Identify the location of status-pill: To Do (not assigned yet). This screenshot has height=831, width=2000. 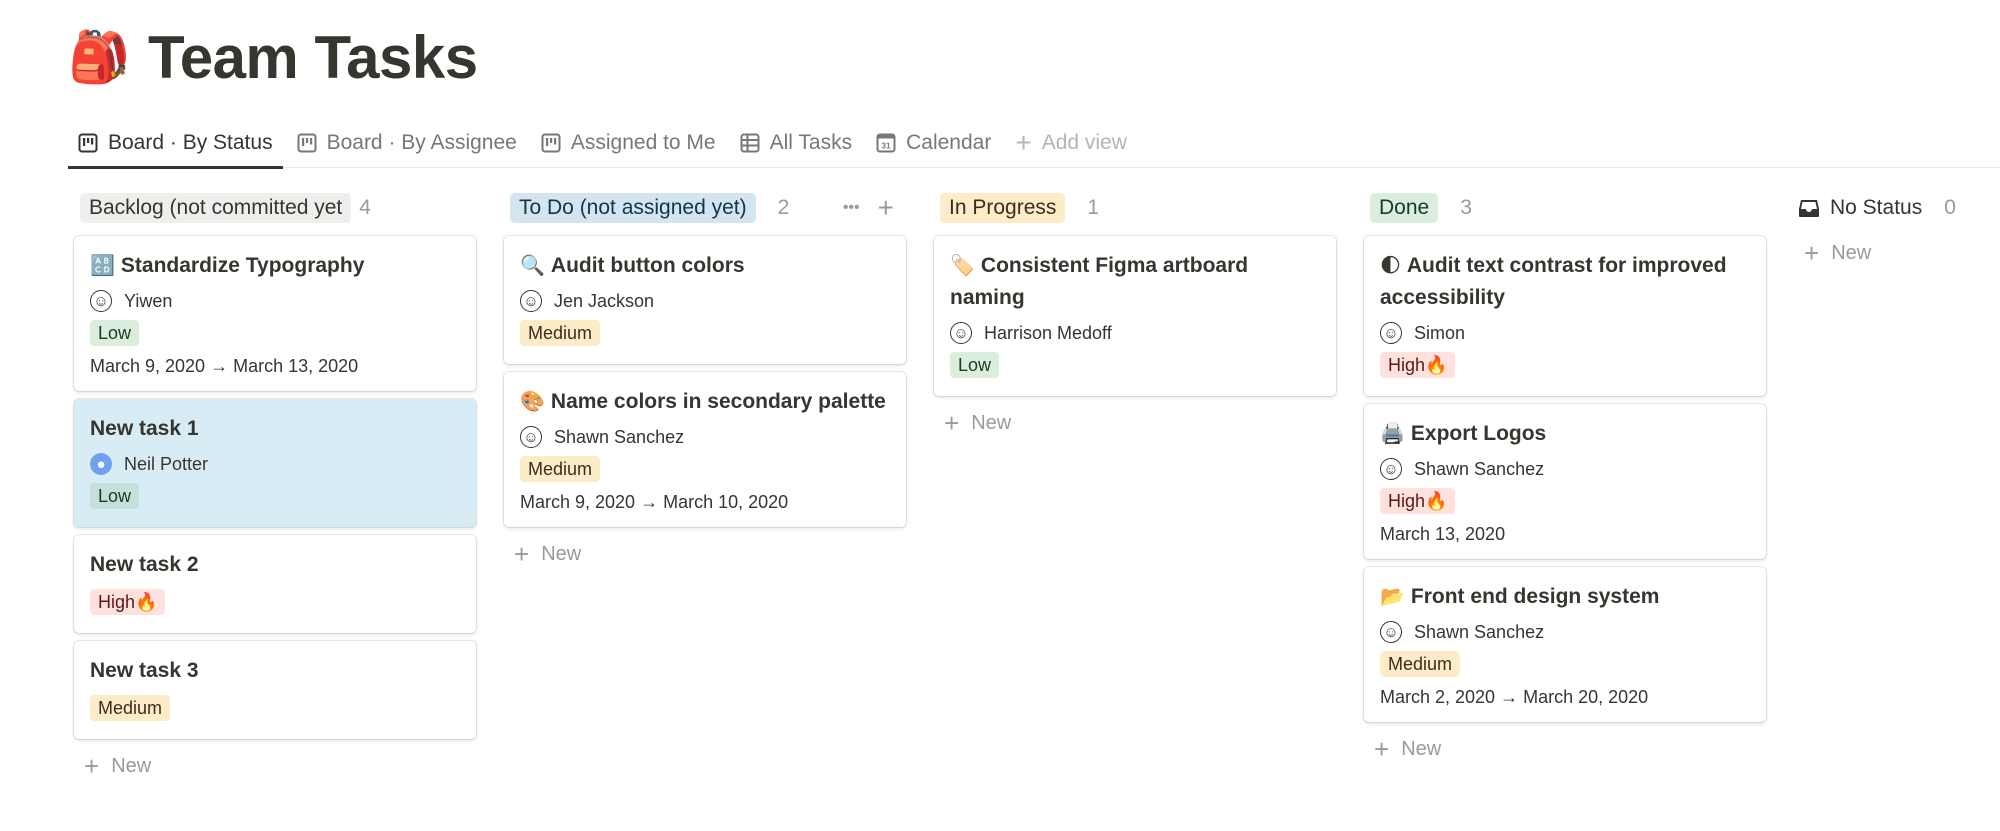
(633, 208).